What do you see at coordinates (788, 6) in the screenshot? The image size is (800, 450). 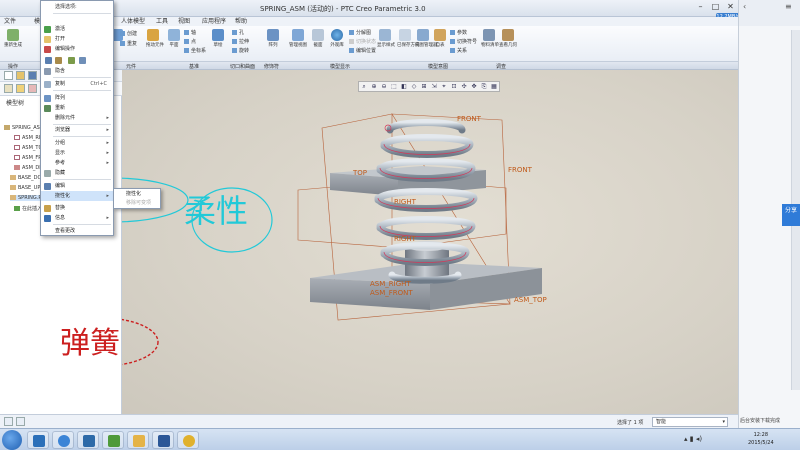 I see `settings-icon: ≡` at bounding box center [788, 6].